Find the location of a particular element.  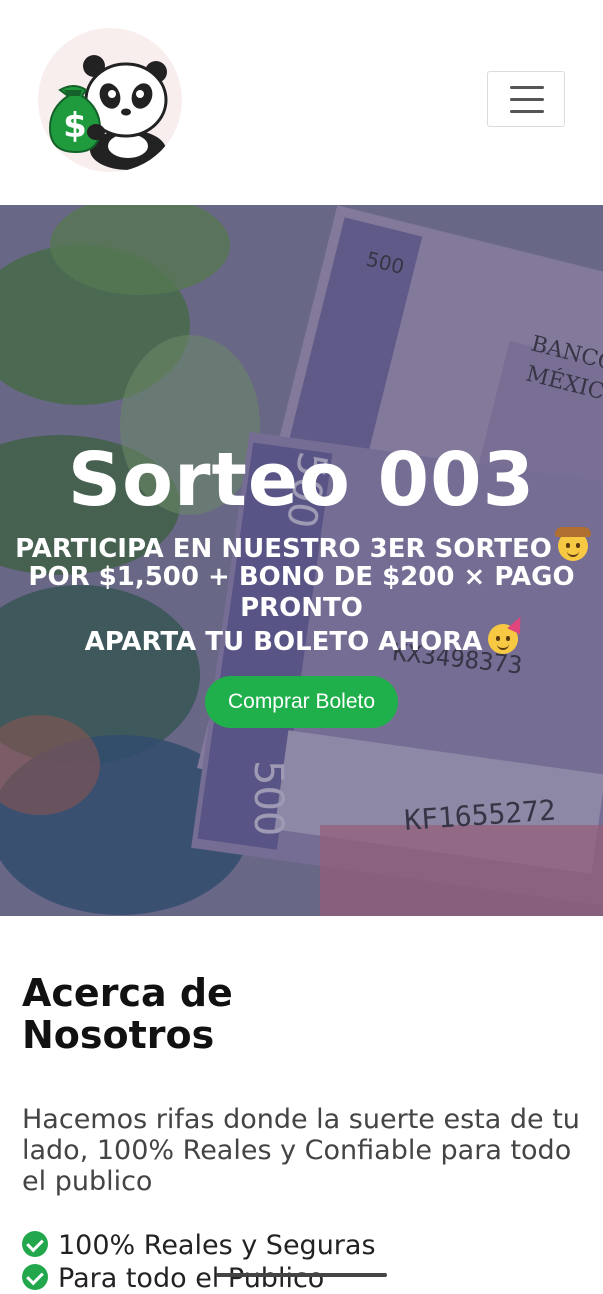

hero-line-4-text: APARTA TU BOLETO AHORA is located at coordinates (283, 642).